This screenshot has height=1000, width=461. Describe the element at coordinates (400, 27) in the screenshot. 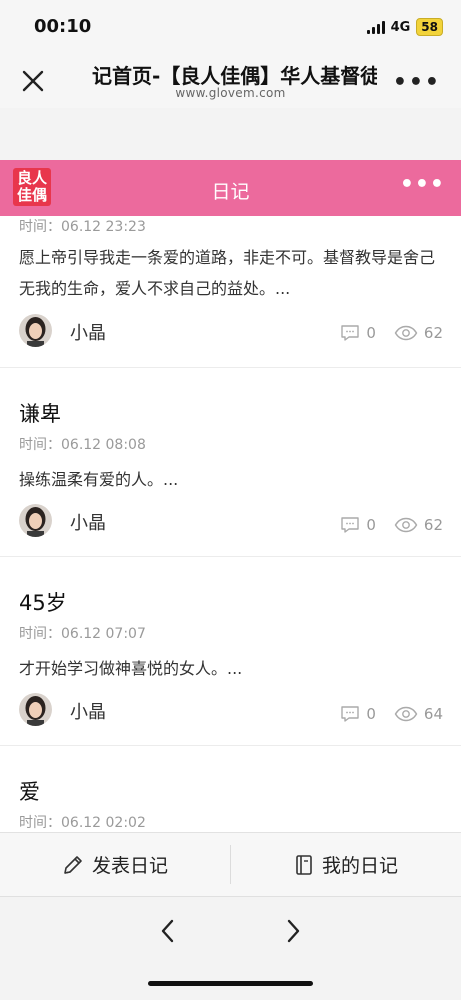

I see `network-type: 4G` at that location.